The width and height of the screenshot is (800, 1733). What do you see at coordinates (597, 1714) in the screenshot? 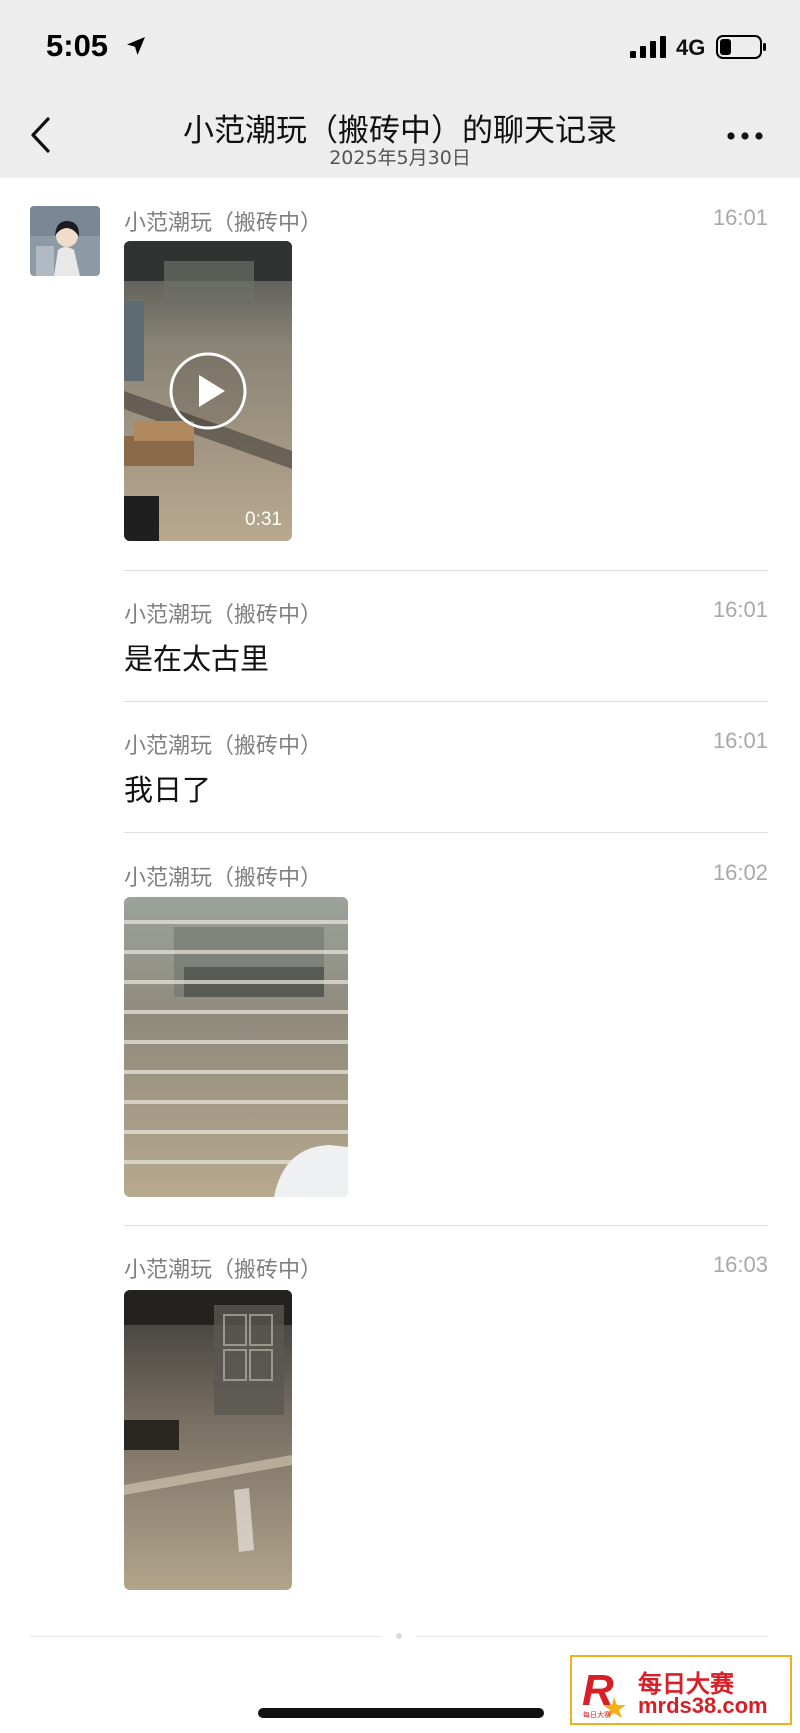
I see `svg-text: 每日大赛` at bounding box center [597, 1714].